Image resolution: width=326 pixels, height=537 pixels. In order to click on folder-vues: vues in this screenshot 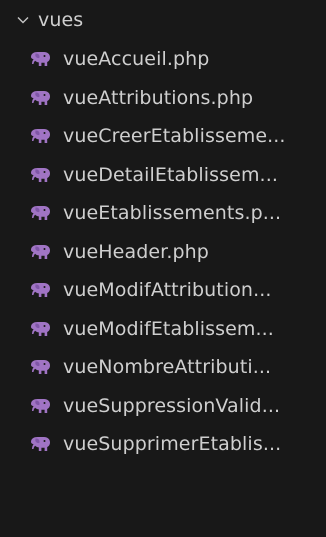, I will do `click(163, 20)`.